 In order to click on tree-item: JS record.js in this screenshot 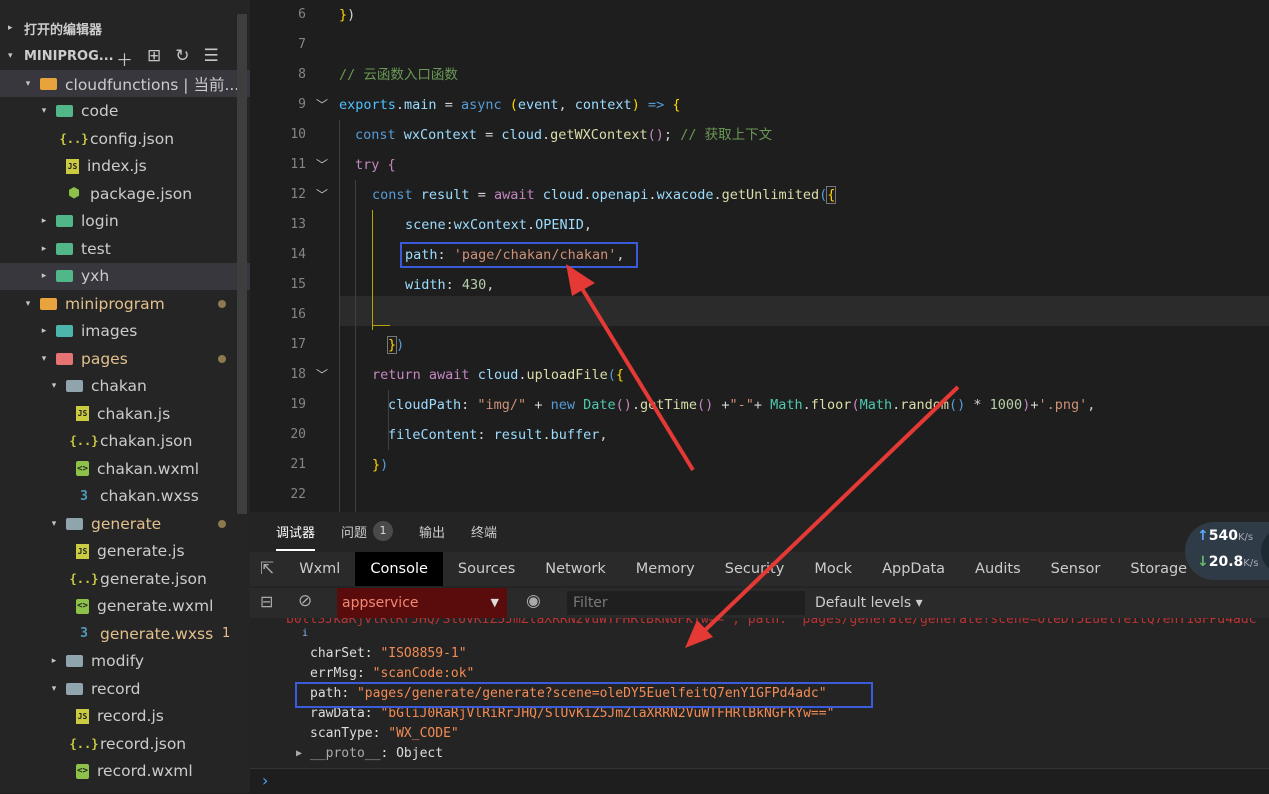, I will do `click(125, 716)`.